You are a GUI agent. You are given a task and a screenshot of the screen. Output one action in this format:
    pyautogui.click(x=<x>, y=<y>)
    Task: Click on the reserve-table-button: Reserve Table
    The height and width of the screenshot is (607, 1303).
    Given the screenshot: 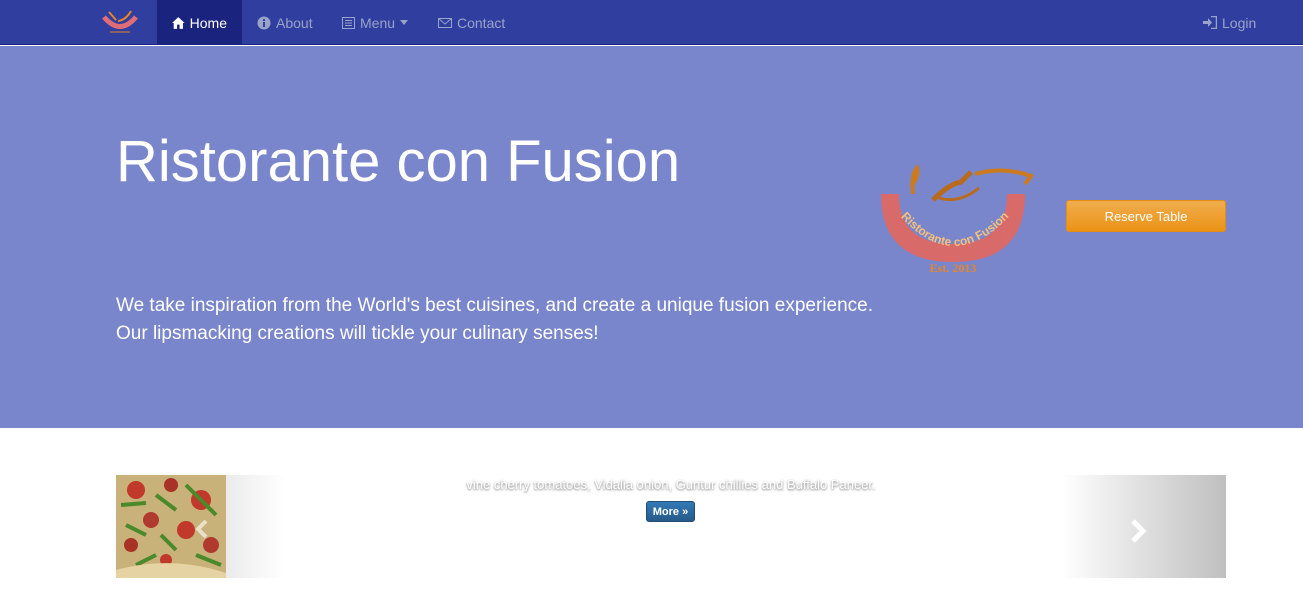 What is the action you would take?
    pyautogui.click(x=1146, y=216)
    